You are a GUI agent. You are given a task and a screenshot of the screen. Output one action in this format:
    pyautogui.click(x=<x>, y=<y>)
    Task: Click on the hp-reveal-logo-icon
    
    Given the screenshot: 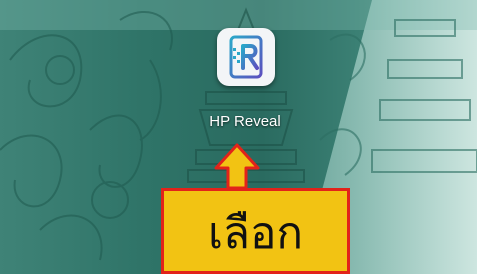 What is the action you would take?
    pyautogui.click(x=246, y=57)
    